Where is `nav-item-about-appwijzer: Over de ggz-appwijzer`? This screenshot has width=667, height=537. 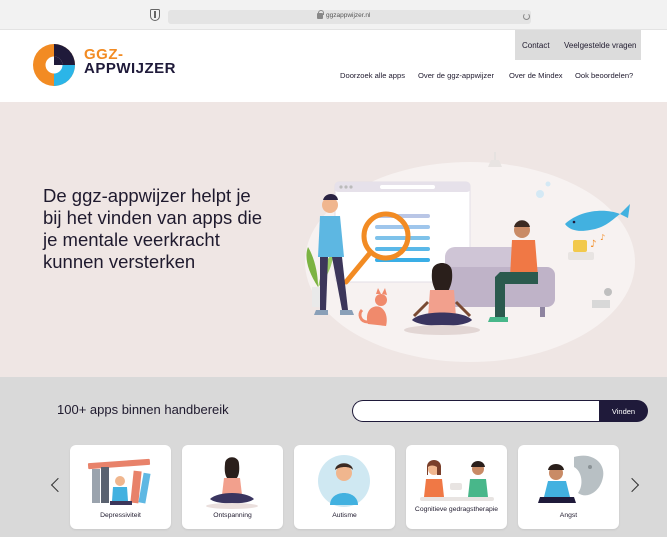 nav-item-about-appwijzer: Over de ggz-appwijzer is located at coordinates (456, 75).